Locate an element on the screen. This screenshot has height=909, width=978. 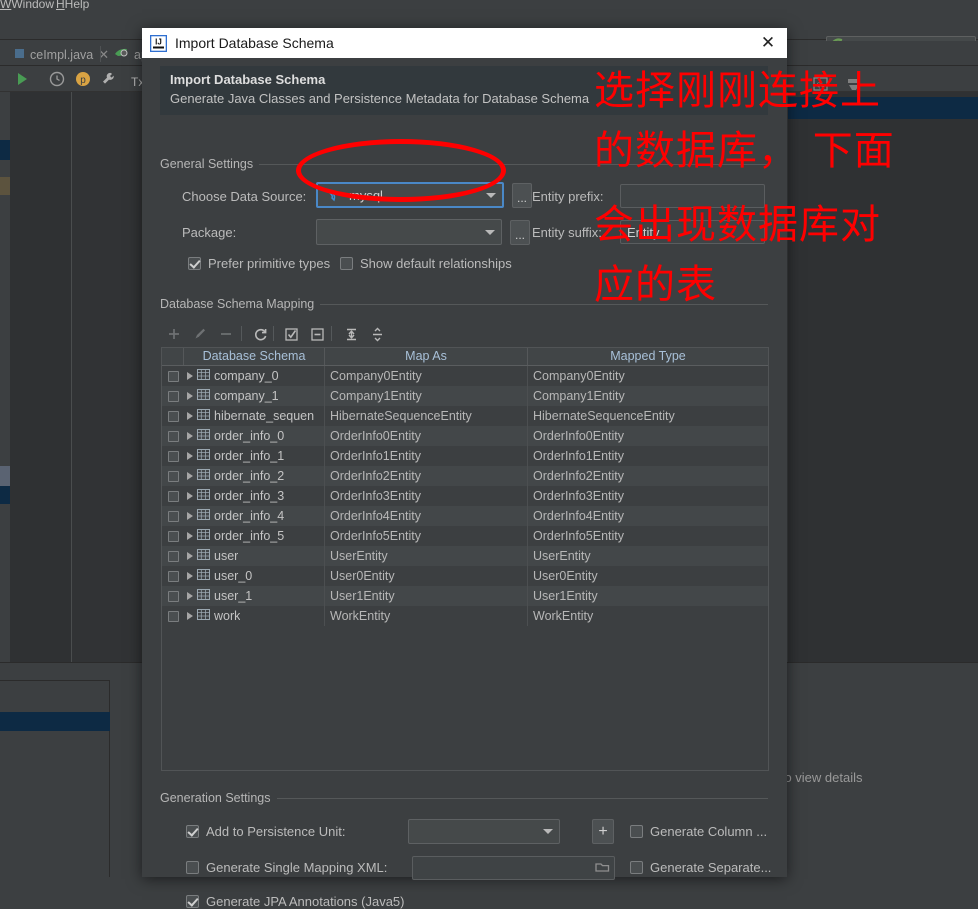
prefer-primitive-types-checkbox: Prefer primitive types is located at coordinates (259, 263).